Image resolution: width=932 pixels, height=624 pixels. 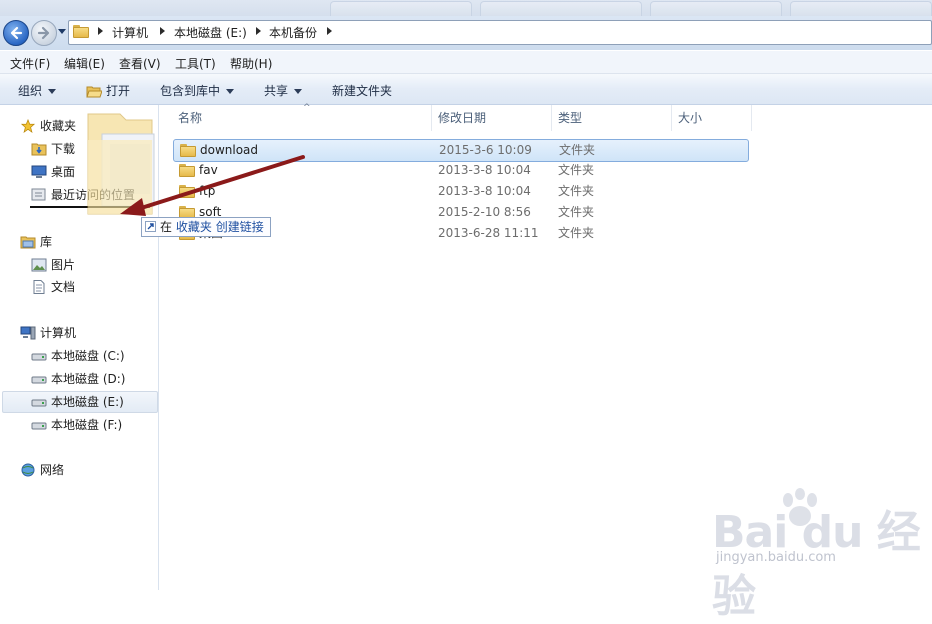 I want to click on nav-item-e-drive: 本地磁盘 (E:), so click(x=80, y=402).